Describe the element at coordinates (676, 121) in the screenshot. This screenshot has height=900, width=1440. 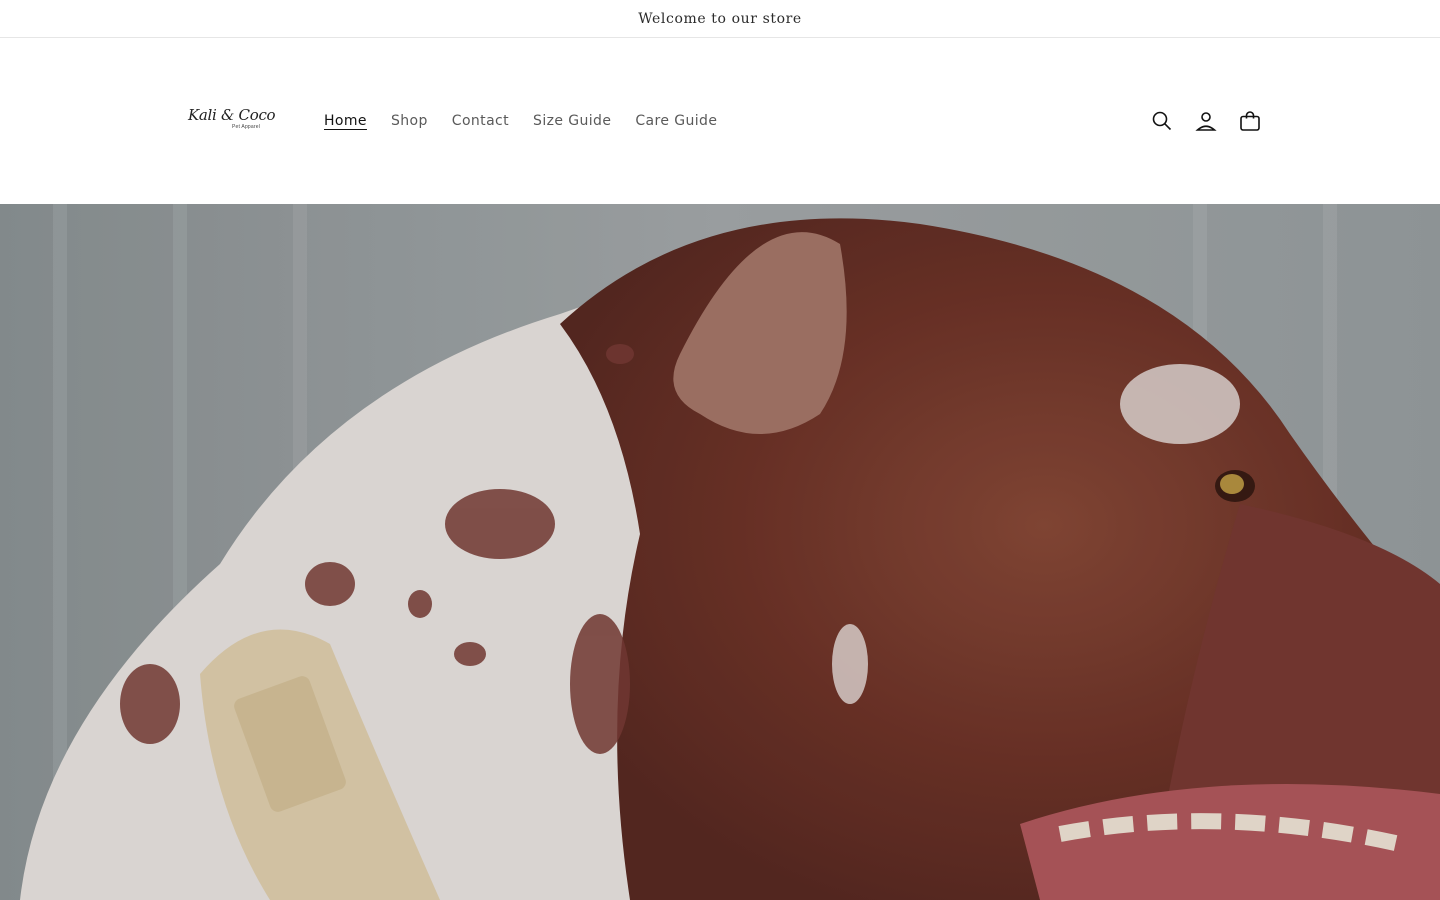
I see `nav-item-care-guide: Care Guide` at that location.